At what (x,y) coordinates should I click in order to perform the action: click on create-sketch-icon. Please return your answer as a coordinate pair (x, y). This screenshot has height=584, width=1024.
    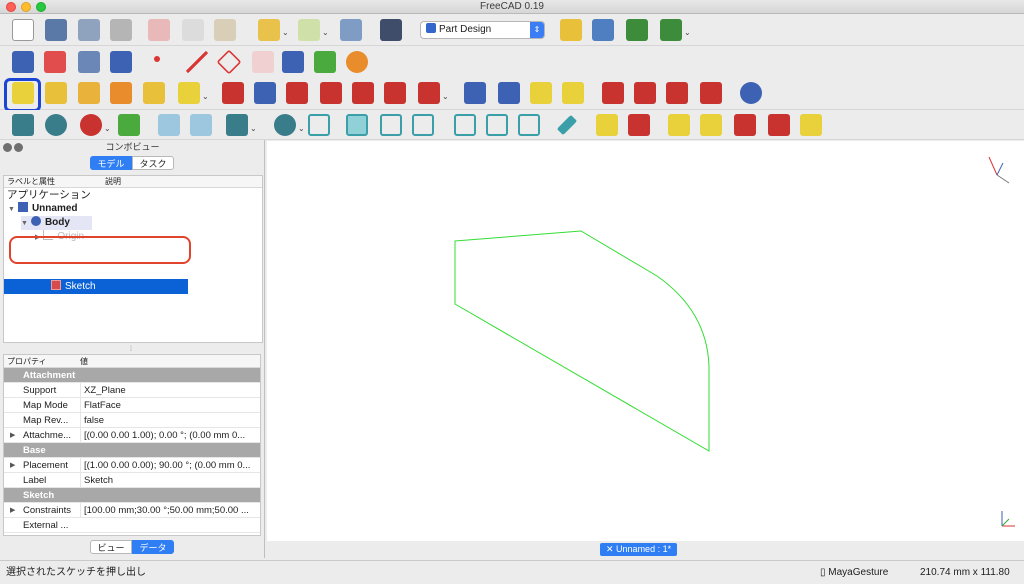
    Looking at the image, I should click on (55, 62).